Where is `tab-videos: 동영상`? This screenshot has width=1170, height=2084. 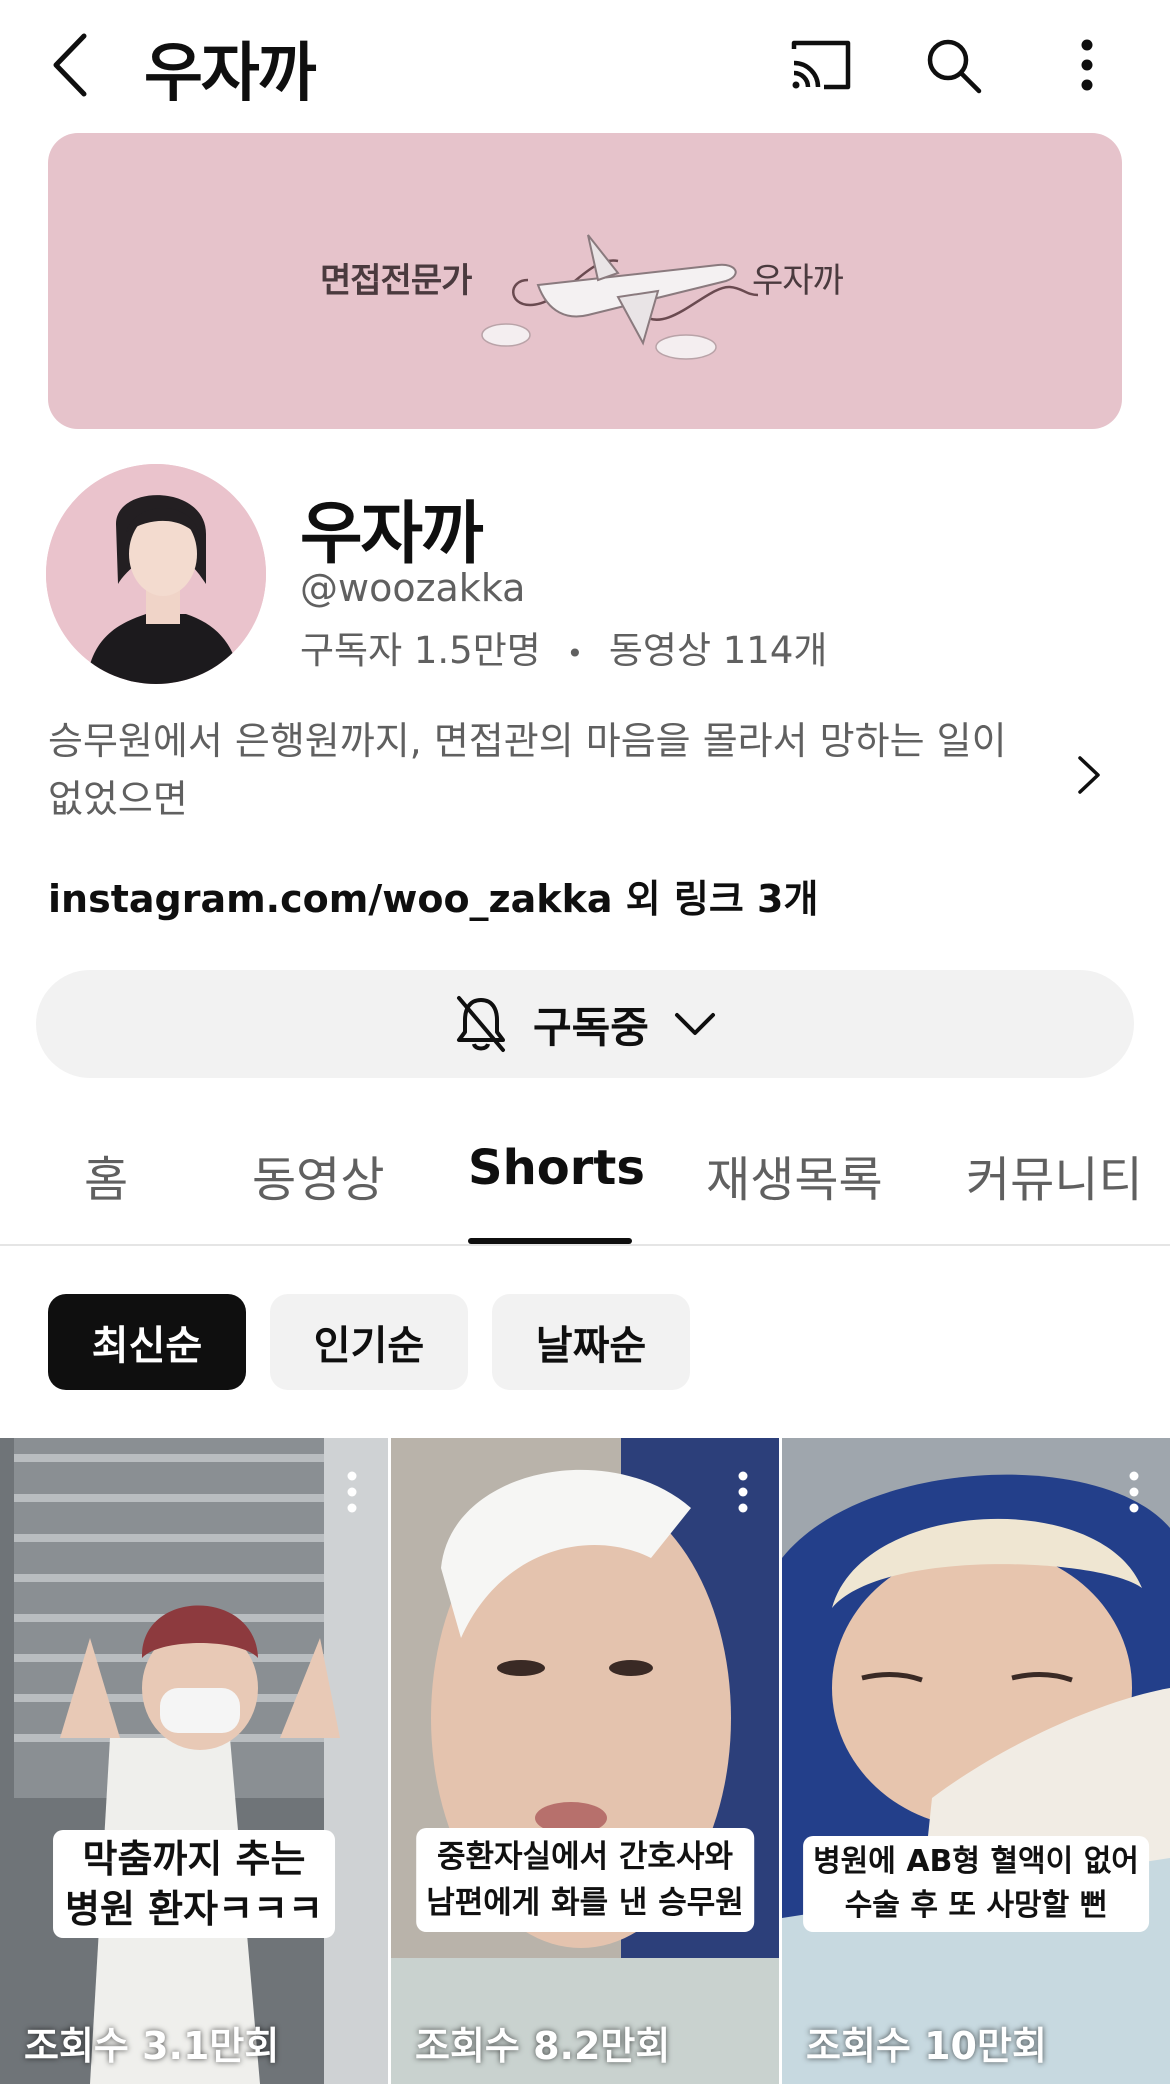 tab-videos: 동영상 is located at coordinates (318, 1175).